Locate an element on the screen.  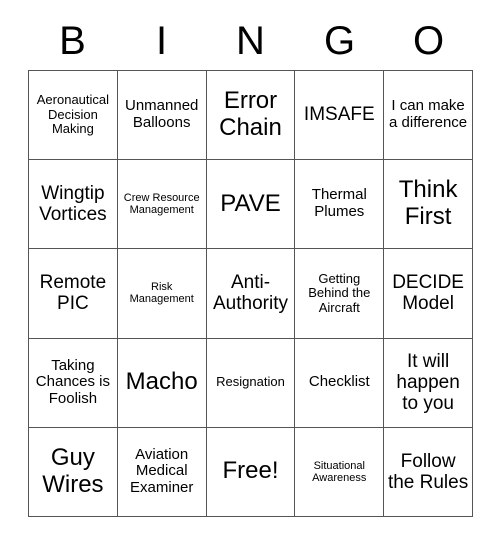
bingo-cell-label: Aviation Medical Examiner is located at coordinates (162, 471).